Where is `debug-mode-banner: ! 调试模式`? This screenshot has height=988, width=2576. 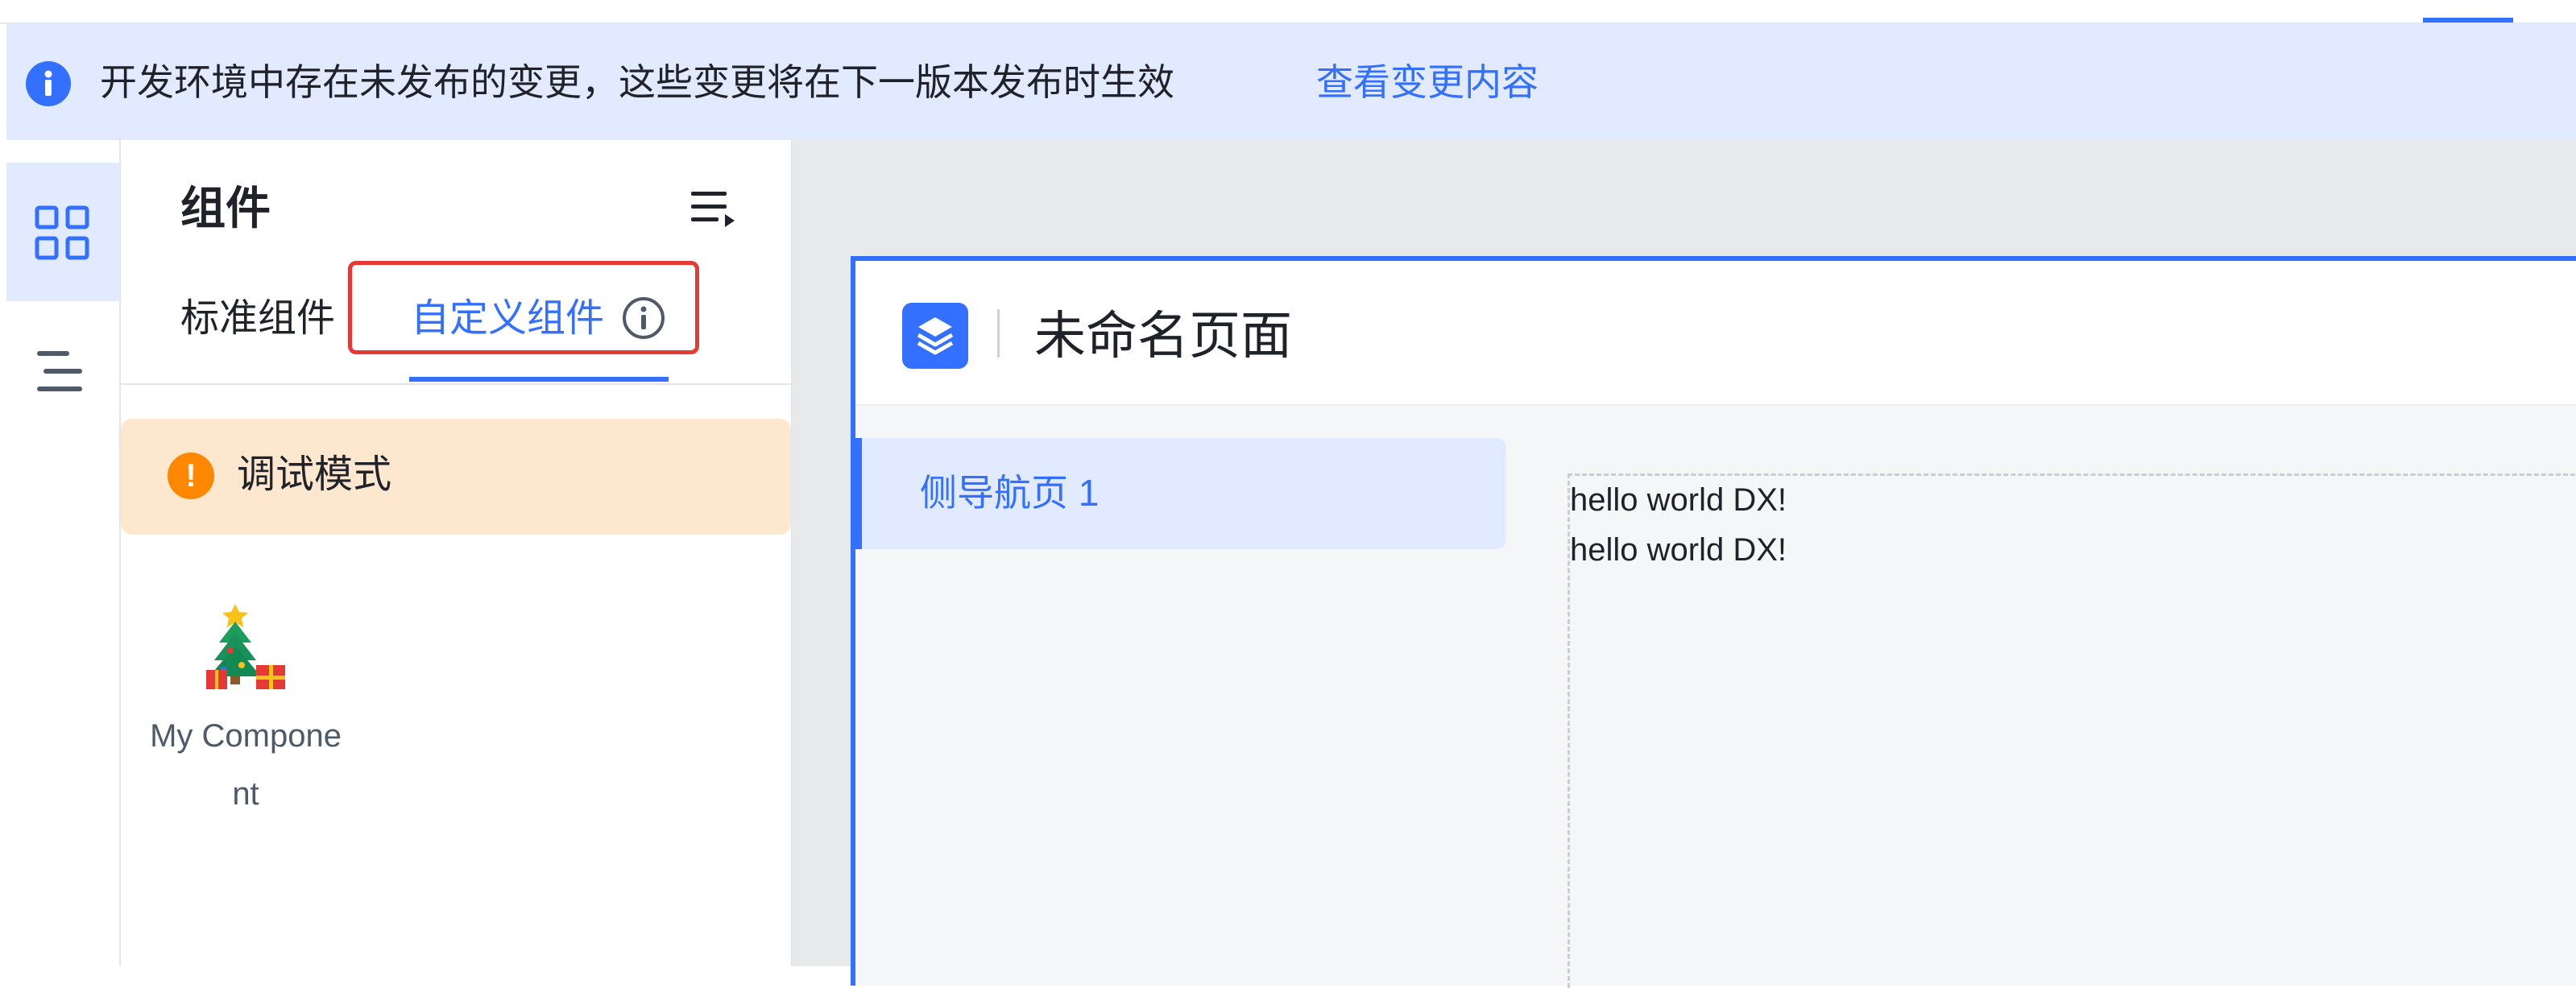 debug-mode-banner: ! 调试模式 is located at coordinates (456, 477).